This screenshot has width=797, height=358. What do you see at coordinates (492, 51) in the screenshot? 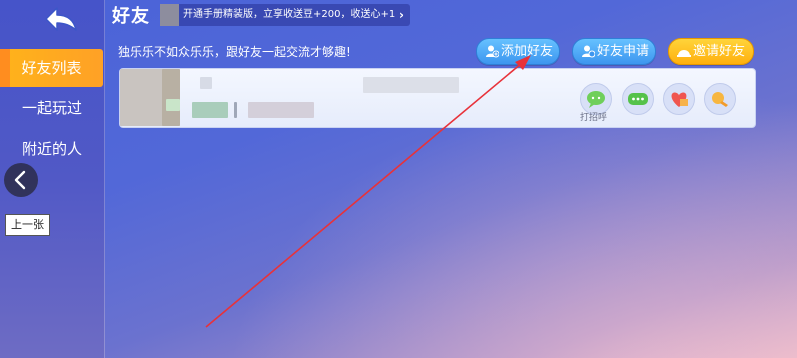
I see `add-user-icon` at bounding box center [492, 51].